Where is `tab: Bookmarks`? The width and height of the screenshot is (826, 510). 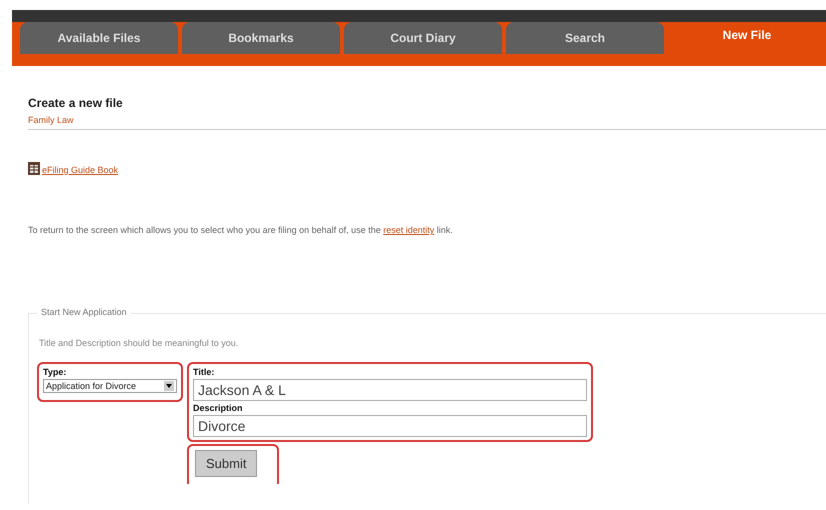
tab: Bookmarks is located at coordinates (261, 38).